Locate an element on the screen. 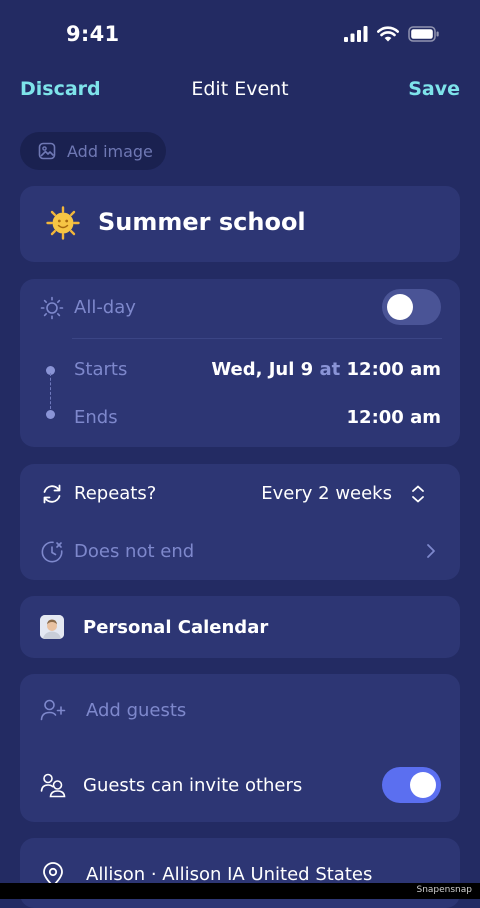  divider is located at coordinates (257, 338).